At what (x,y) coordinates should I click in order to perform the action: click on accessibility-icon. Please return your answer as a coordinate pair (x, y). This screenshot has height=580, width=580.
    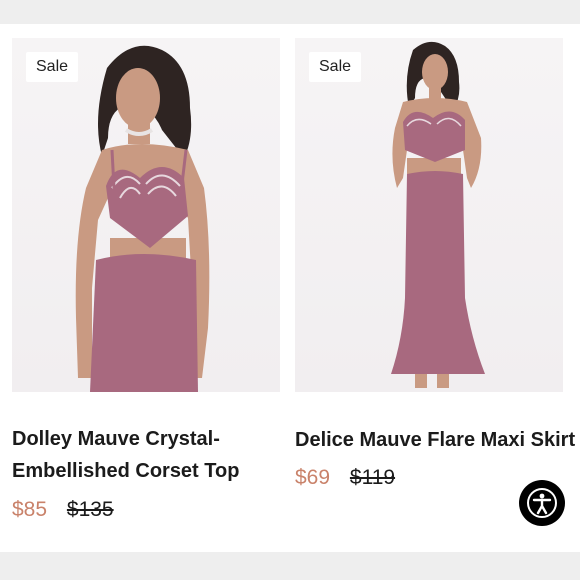
    Looking at the image, I should click on (542, 503).